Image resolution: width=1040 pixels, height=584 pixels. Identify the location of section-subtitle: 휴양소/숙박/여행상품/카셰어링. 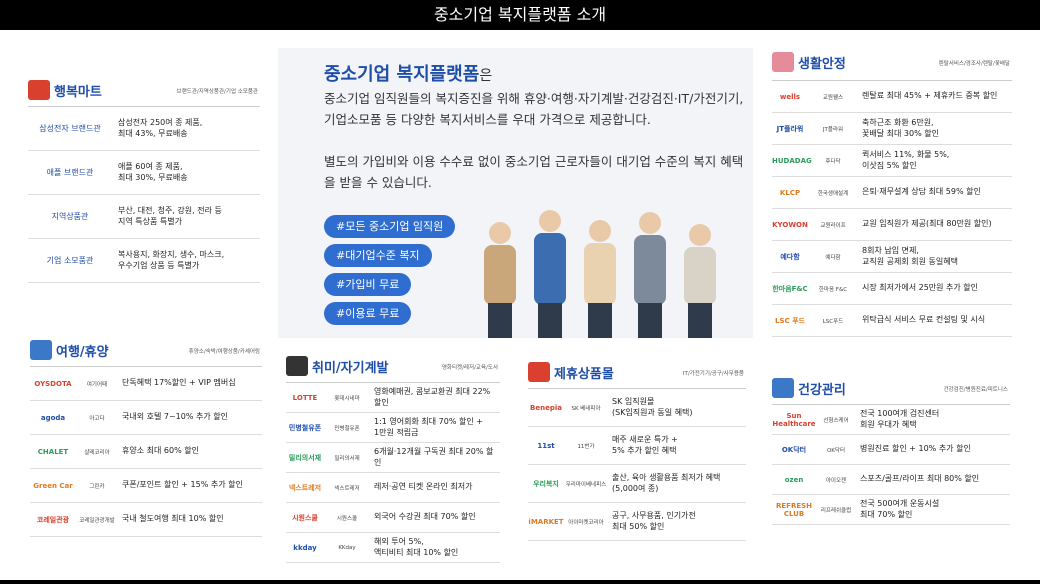
(224, 352).